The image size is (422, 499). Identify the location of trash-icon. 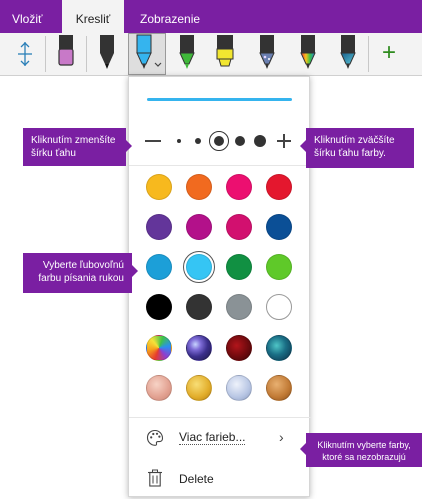
(155, 478).